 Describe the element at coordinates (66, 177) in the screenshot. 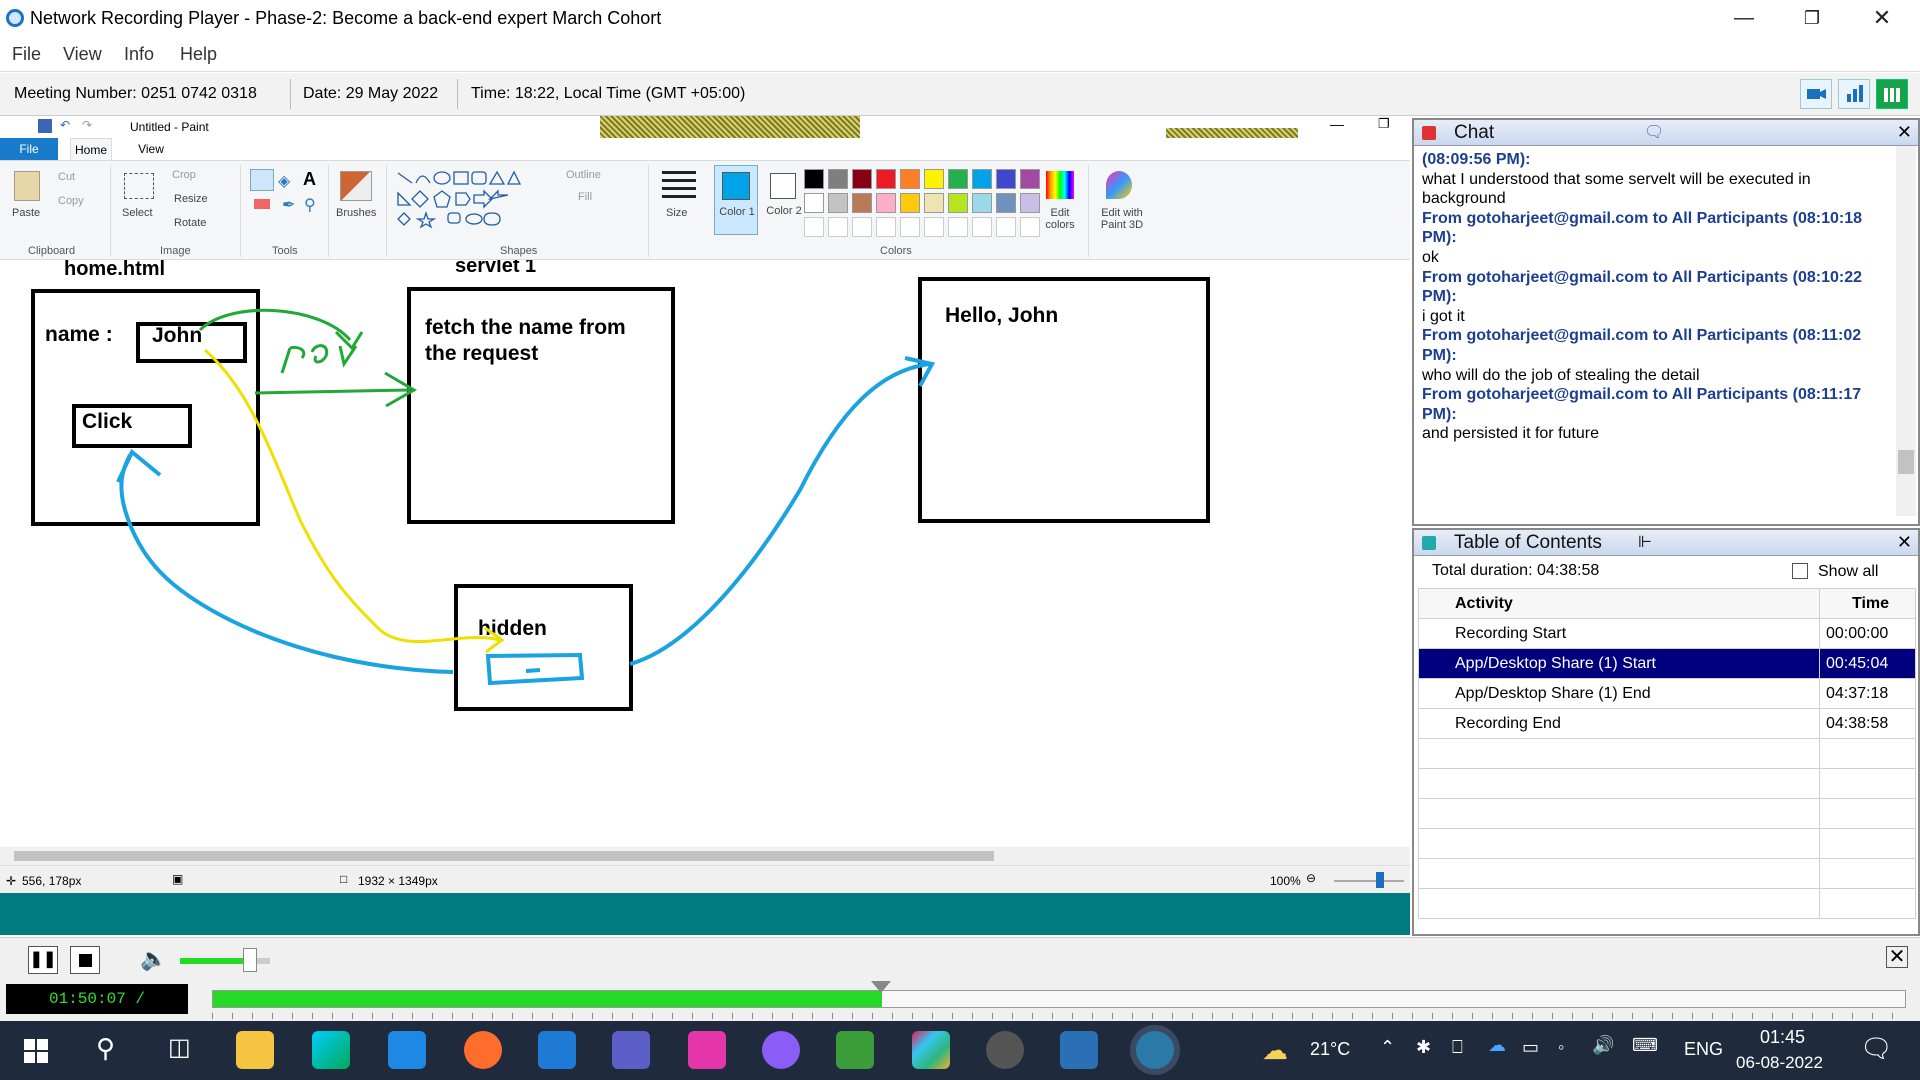

I see `cut-button: Cut` at that location.